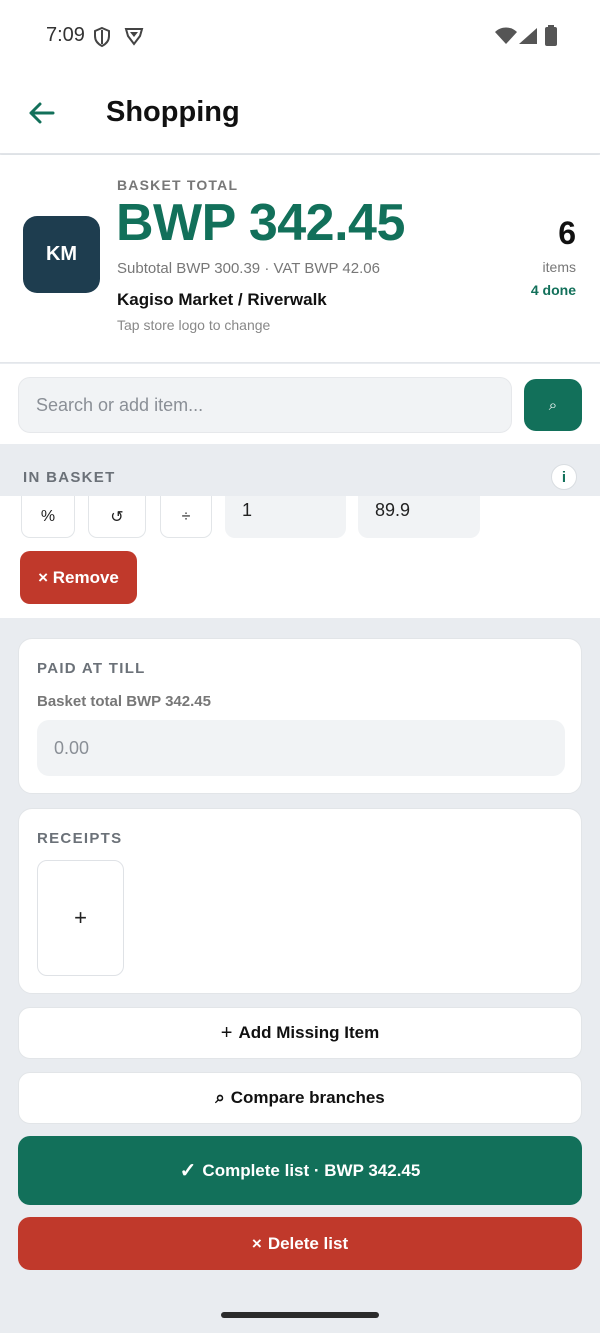 This screenshot has width=600, height=1333. I want to click on basket-item-editor: % ↺ ÷ 1 89.9 × Remove, so click(300, 557).